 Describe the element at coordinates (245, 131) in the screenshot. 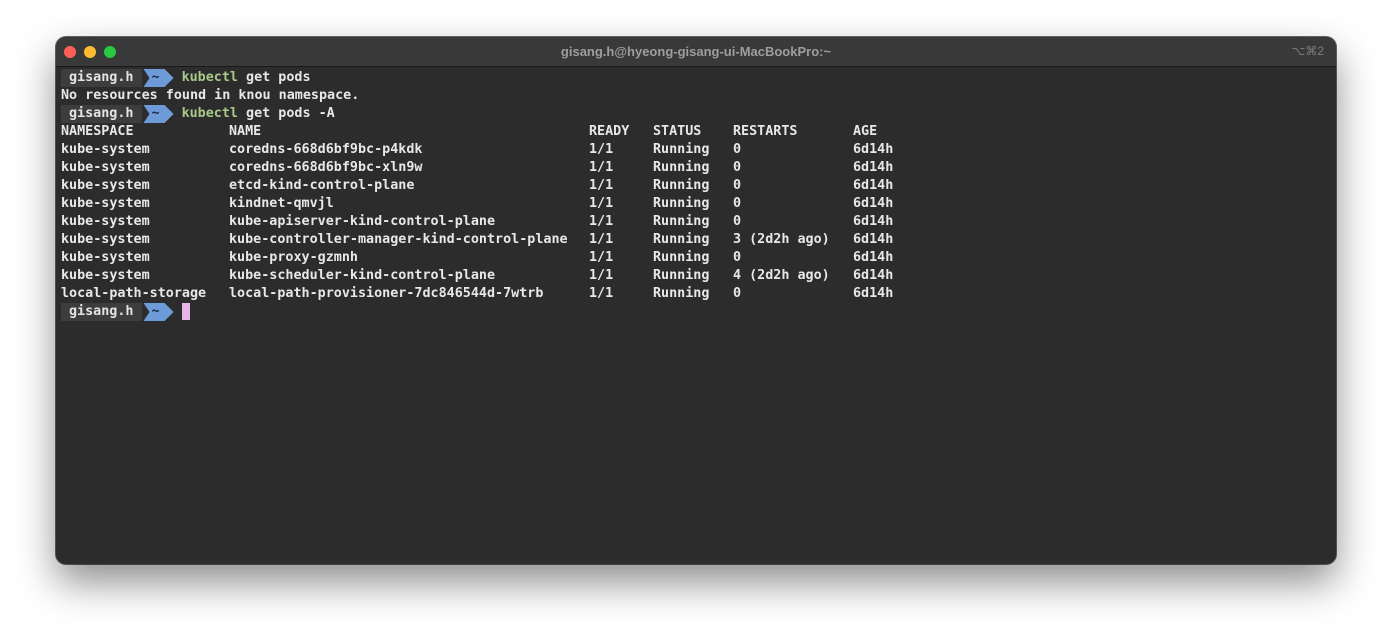

I see `header-name: NAME` at that location.